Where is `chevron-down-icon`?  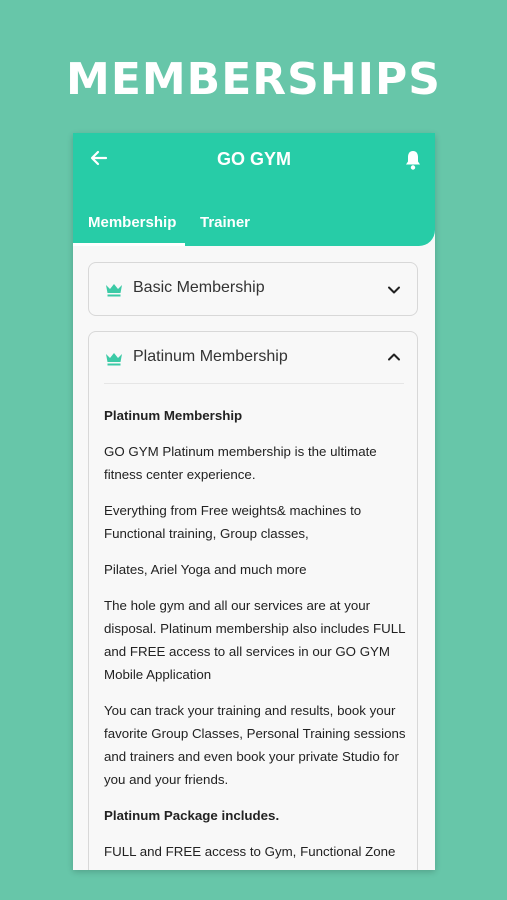
chevron-down-icon is located at coordinates (394, 290).